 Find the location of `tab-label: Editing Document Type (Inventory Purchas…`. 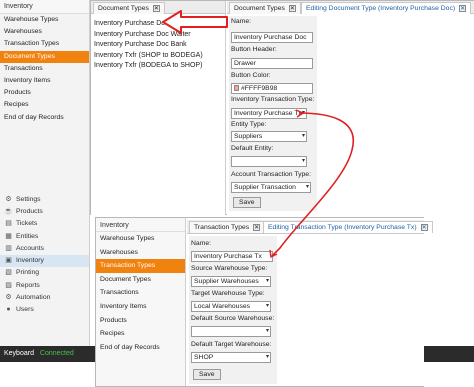

tab-label: Editing Document Type (Inventory Purchas… is located at coordinates (381, 8).